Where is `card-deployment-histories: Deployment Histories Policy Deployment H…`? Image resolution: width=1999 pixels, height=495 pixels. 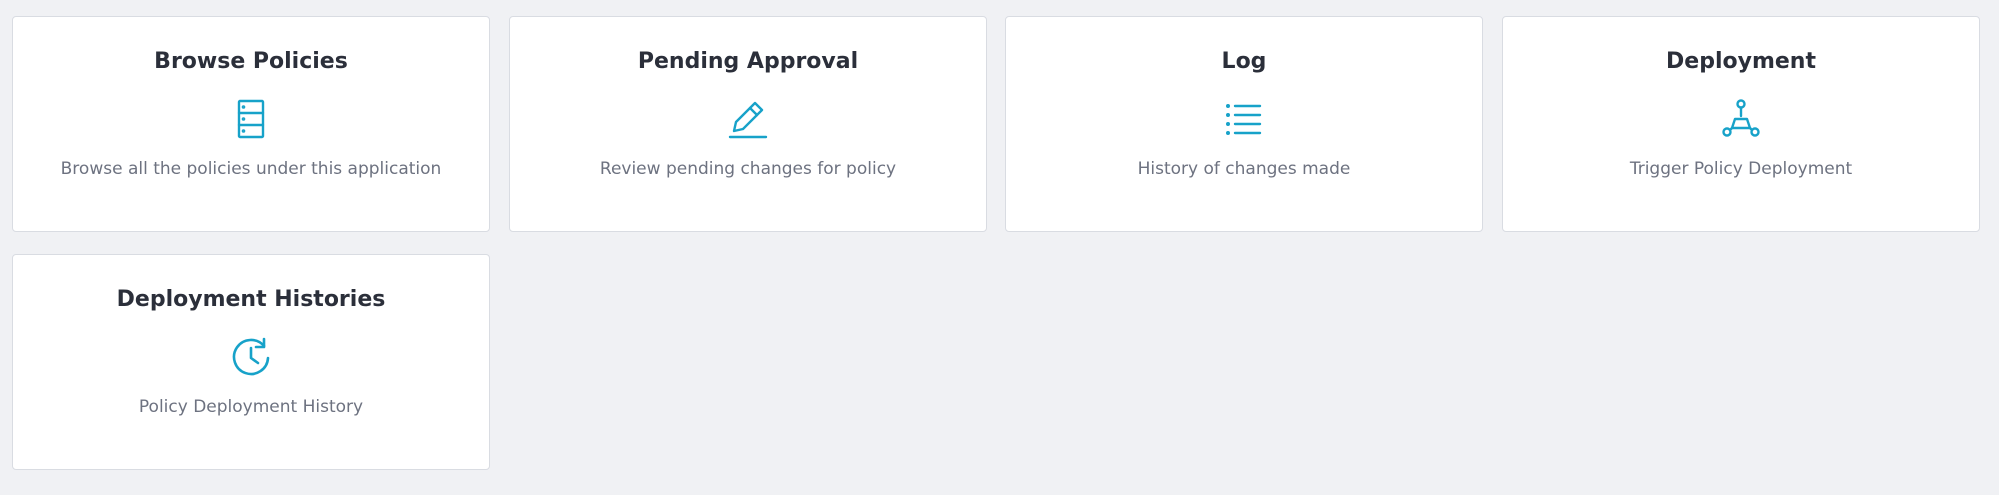 card-deployment-histories: Deployment Histories Policy Deployment H… is located at coordinates (251, 362).